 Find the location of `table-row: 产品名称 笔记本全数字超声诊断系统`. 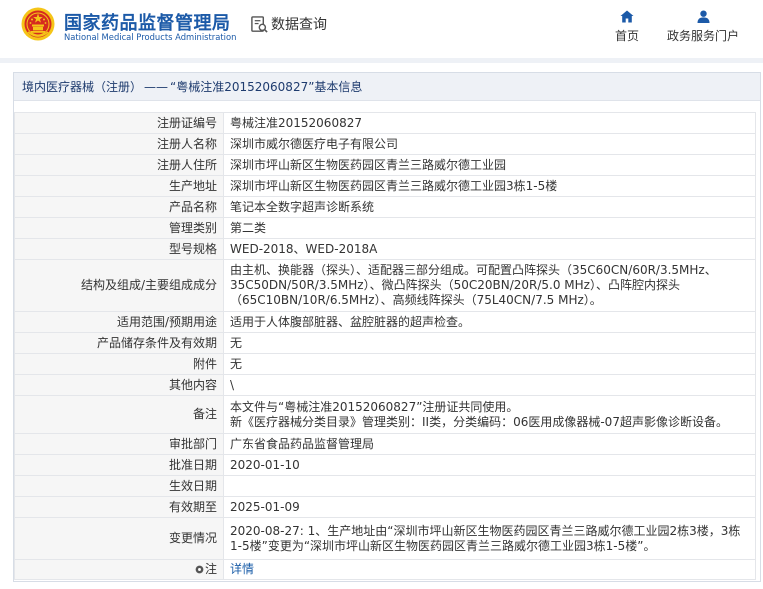

table-row: 产品名称 笔记本全数字超声诊断系统 is located at coordinates (385, 207).